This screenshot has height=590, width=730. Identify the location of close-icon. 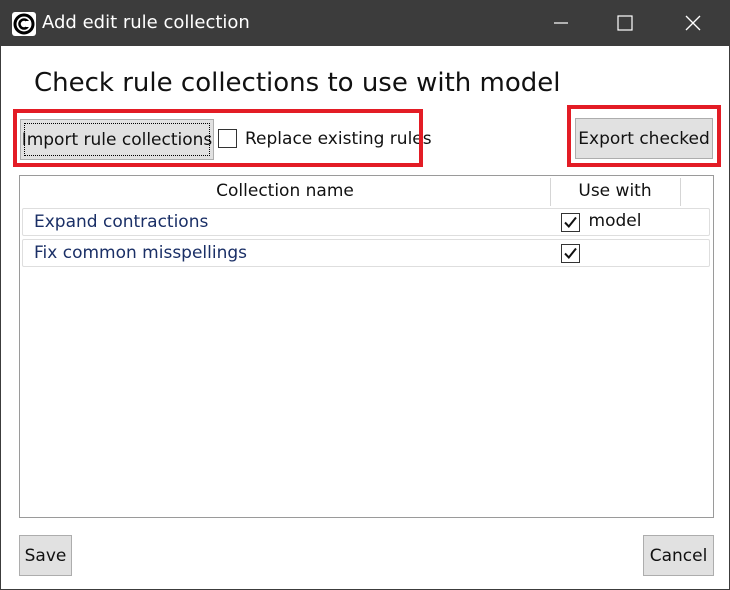
(693, 23).